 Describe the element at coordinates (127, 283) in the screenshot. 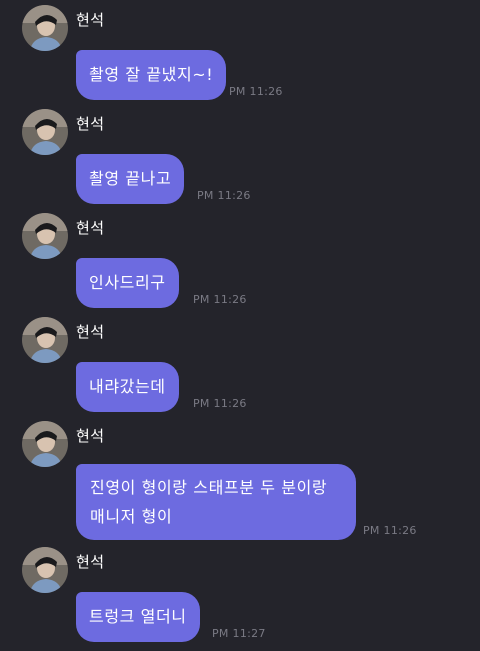

I see `message-bubble: 인사드리구` at that location.